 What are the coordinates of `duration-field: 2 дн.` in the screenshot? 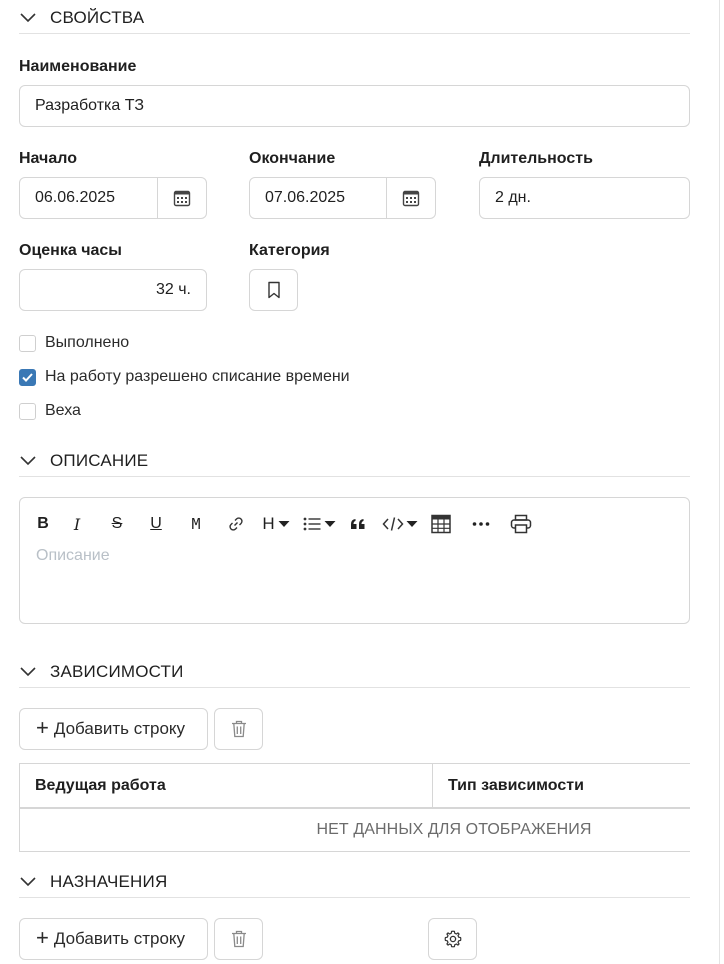 It's located at (584, 198).